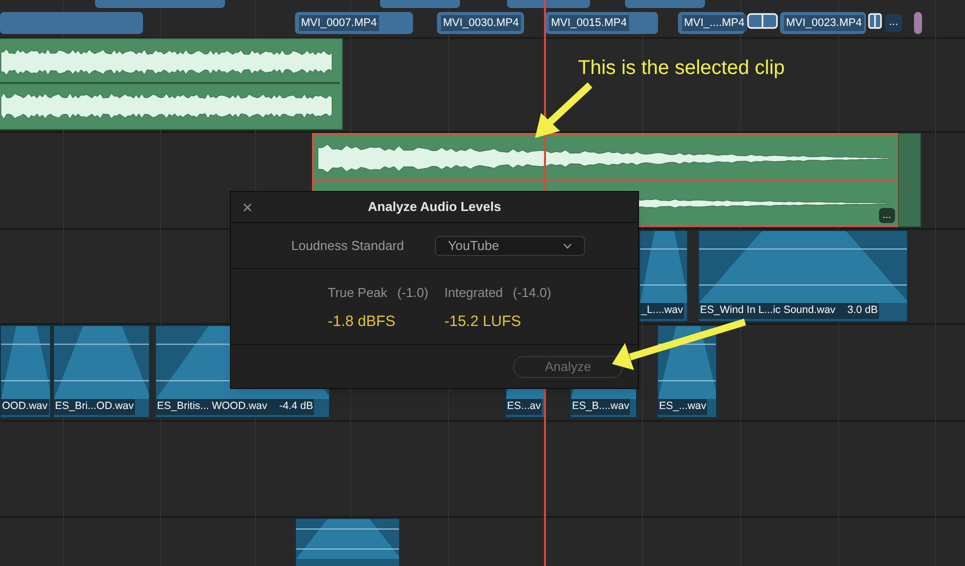  Describe the element at coordinates (862, 310) in the screenshot. I see `clip-gain: 3.0 dB` at that location.